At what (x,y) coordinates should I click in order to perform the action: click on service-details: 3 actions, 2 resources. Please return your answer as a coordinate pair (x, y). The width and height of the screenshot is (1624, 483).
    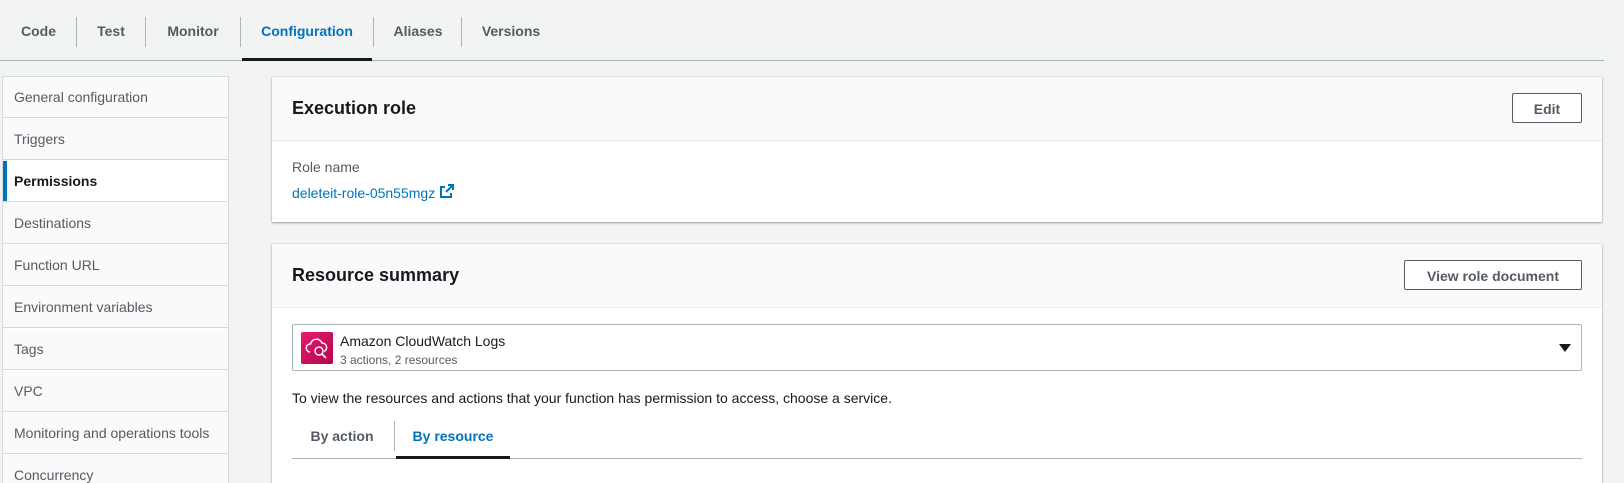
    Looking at the image, I should click on (399, 360).